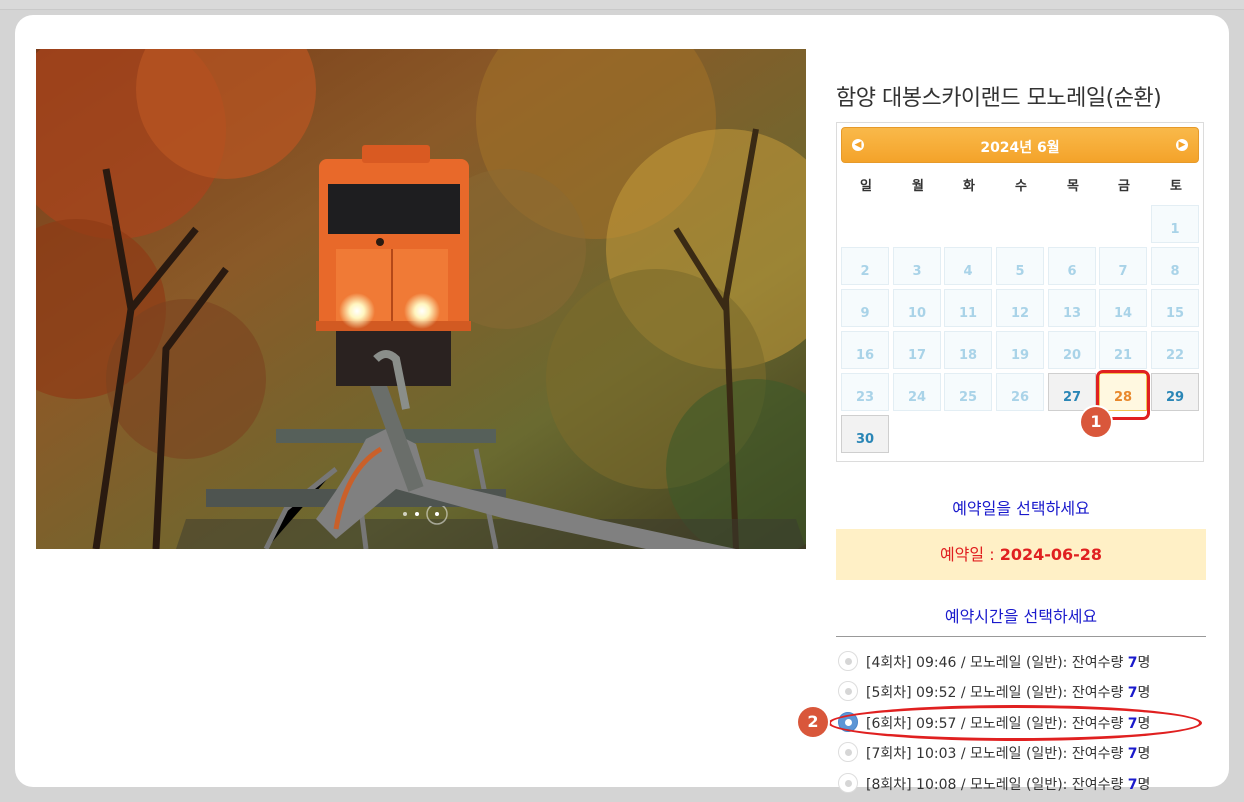  Describe the element at coordinates (999, 98) in the screenshot. I see `product-title: 함양 대봉스카이랜드 모노레일(순환)` at that location.